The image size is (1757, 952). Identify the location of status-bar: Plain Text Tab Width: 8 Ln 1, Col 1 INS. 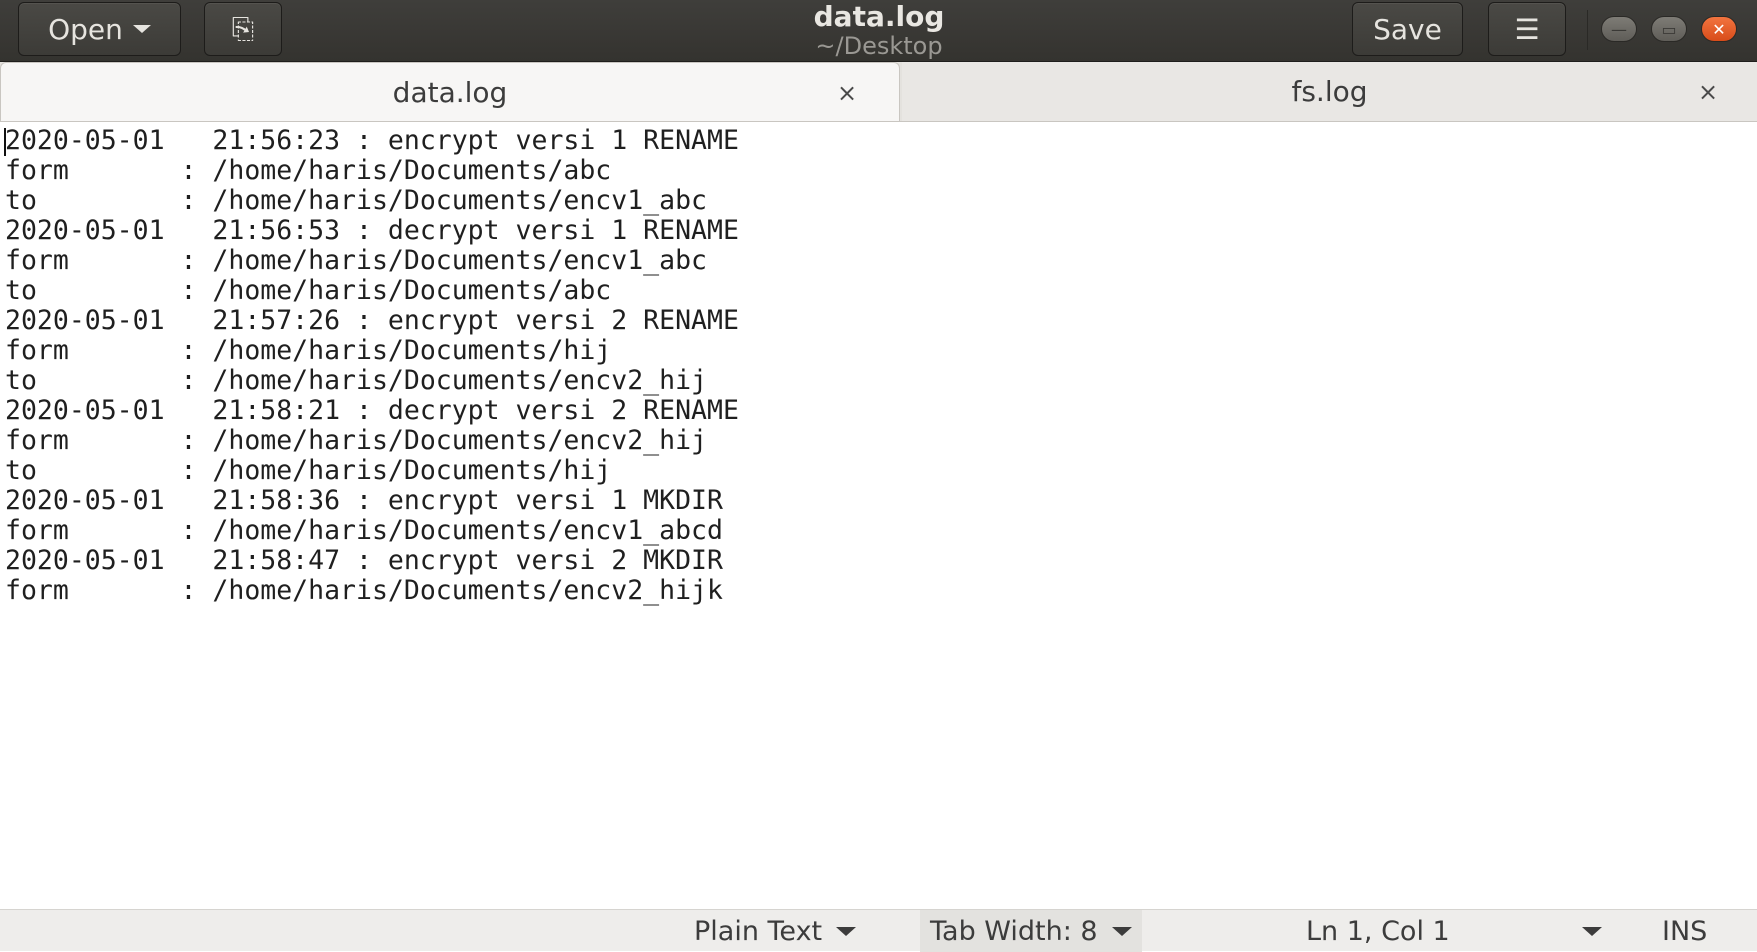
(878, 930).